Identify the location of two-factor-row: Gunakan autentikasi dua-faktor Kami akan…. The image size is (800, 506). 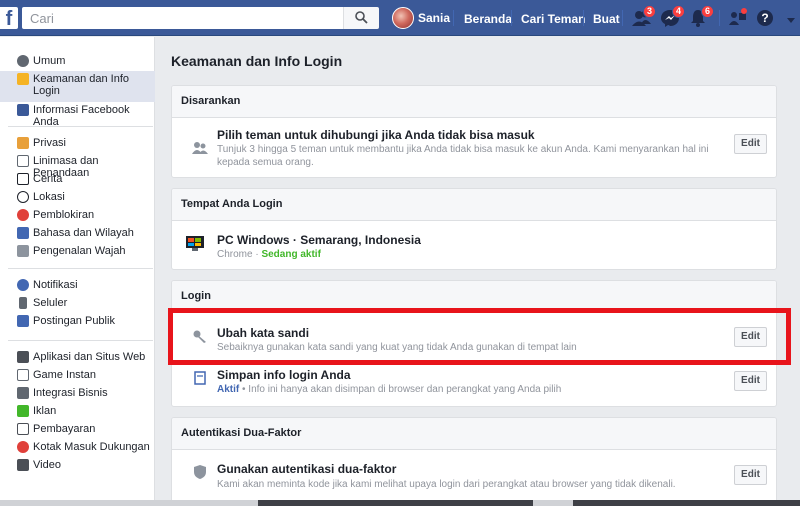
(474, 478).